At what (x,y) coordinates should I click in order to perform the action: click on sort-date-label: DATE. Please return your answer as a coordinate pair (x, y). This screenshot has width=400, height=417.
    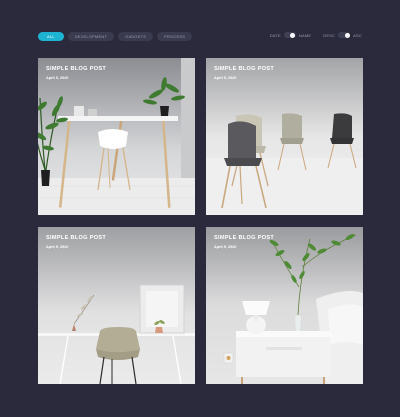
    Looking at the image, I should click on (275, 35).